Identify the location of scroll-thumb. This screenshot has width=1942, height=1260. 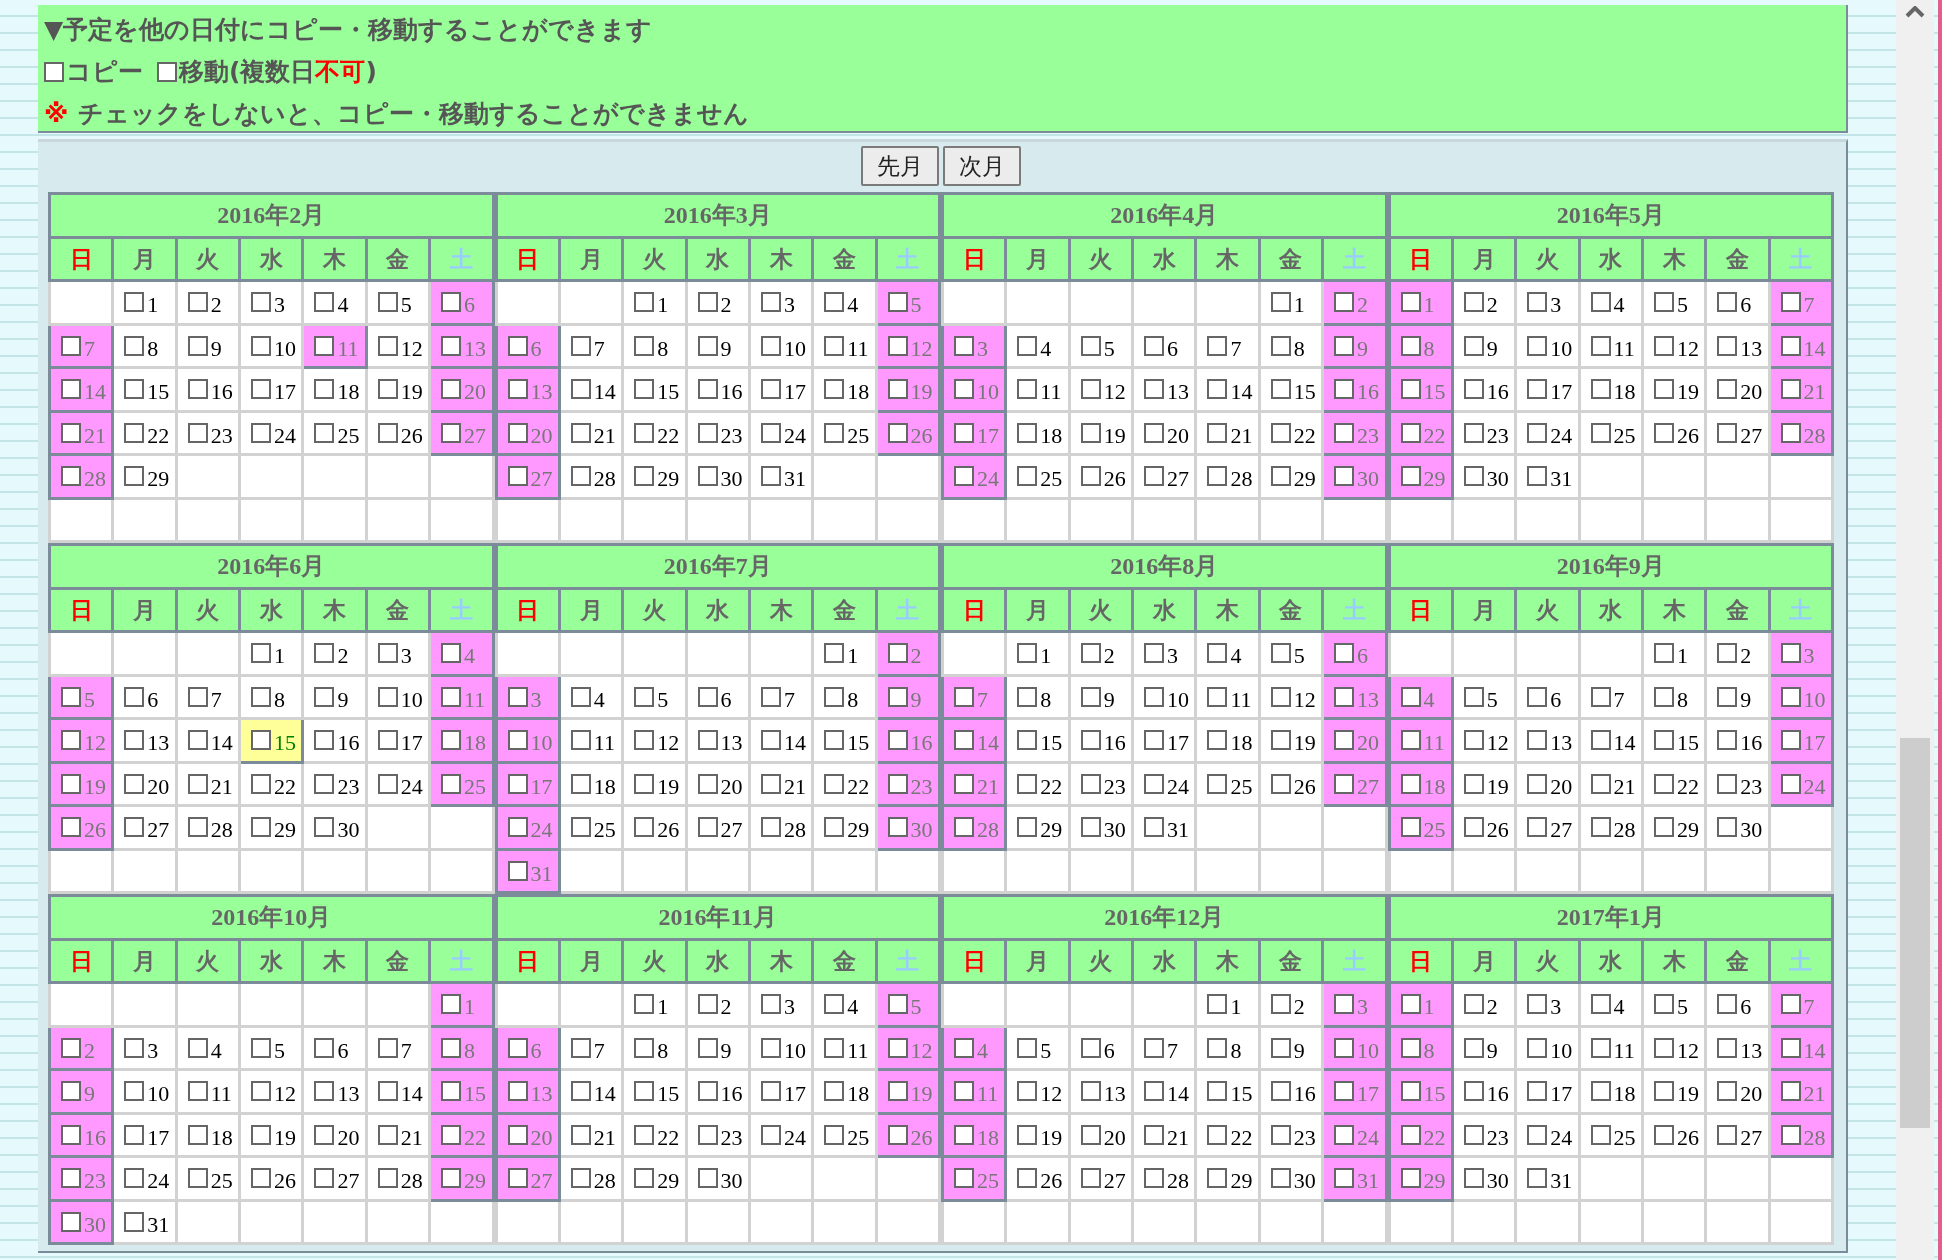
(1915, 933).